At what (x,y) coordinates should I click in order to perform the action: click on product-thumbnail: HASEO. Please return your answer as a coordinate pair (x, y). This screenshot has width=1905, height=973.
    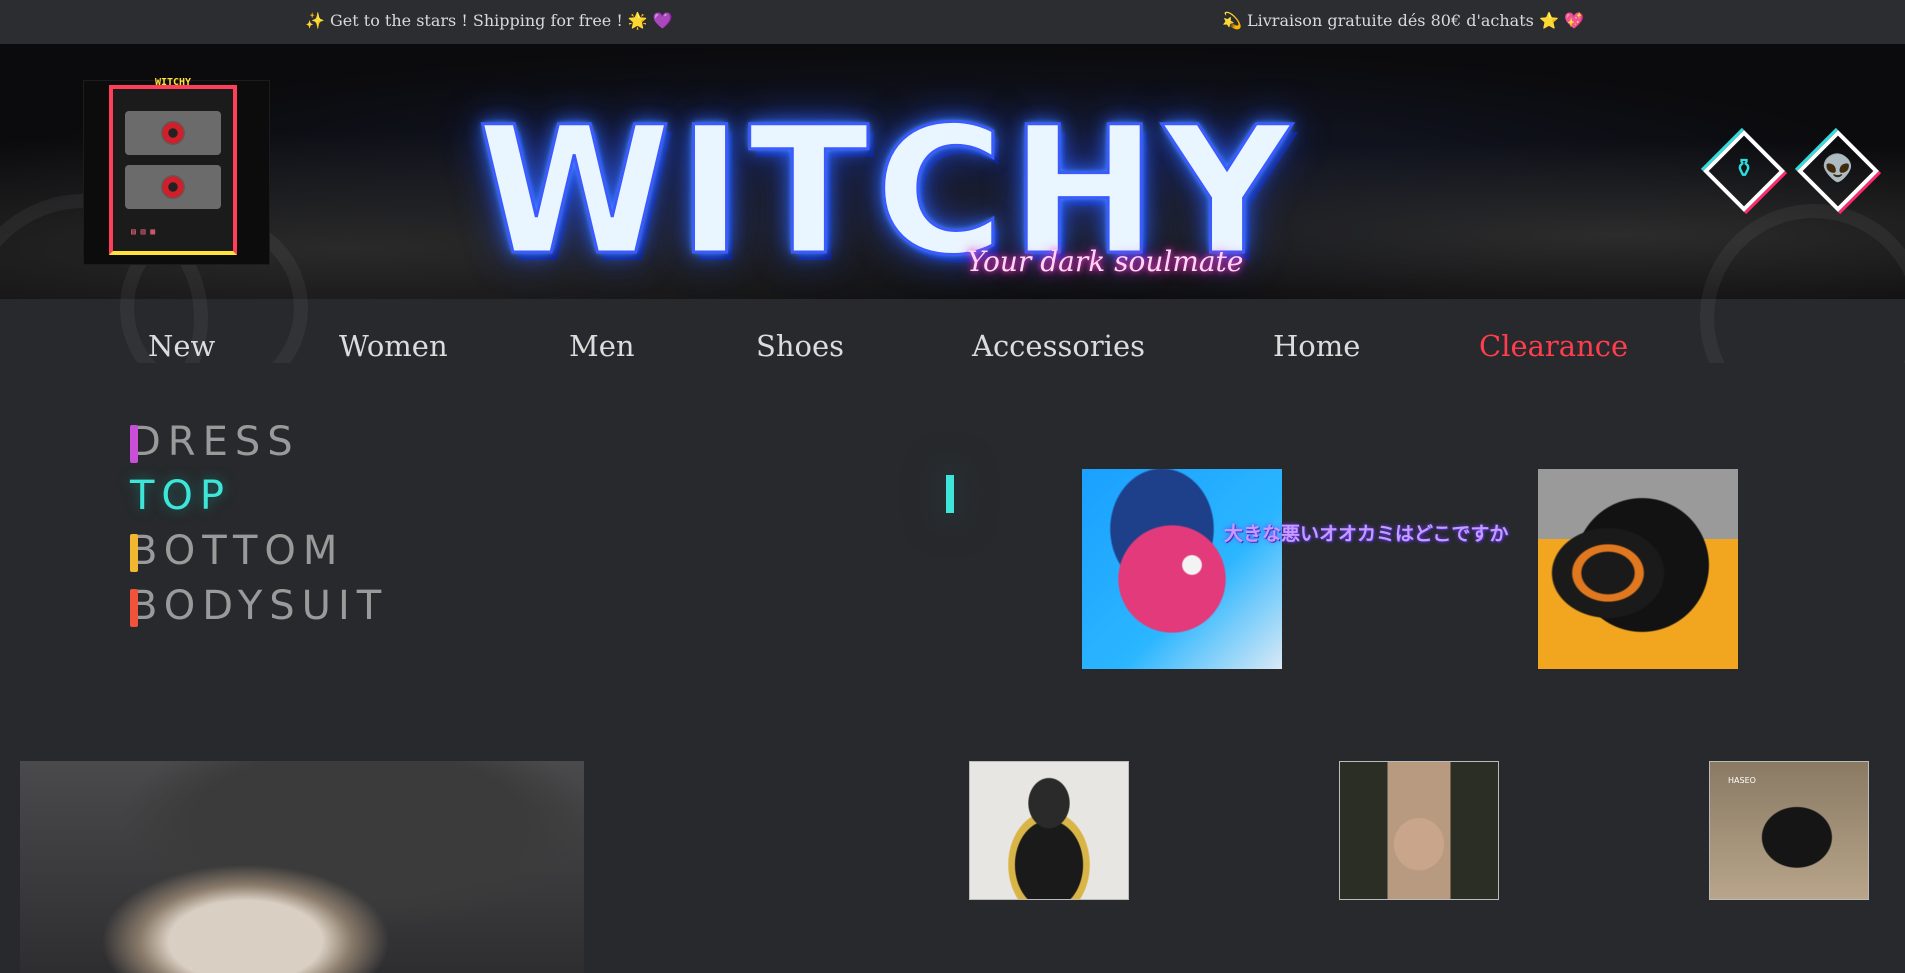
    Looking at the image, I should click on (1789, 830).